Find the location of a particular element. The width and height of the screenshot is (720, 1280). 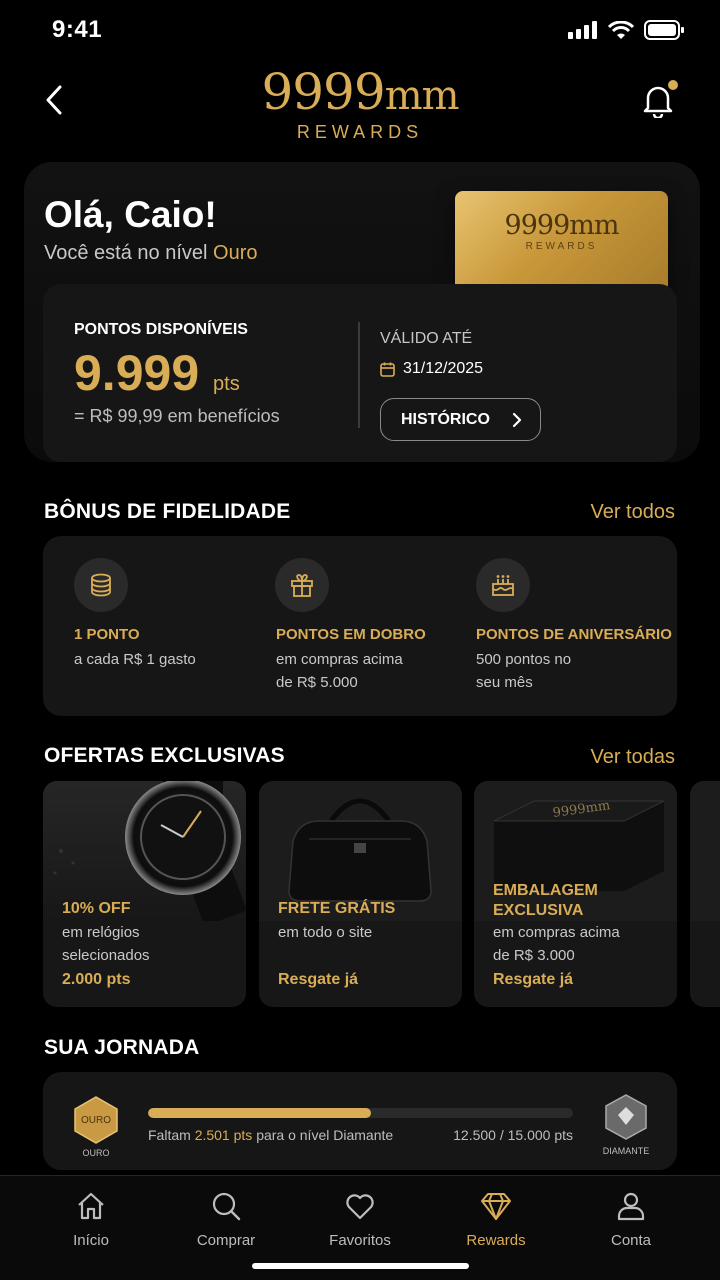

status-icons is located at coordinates (626, 30).